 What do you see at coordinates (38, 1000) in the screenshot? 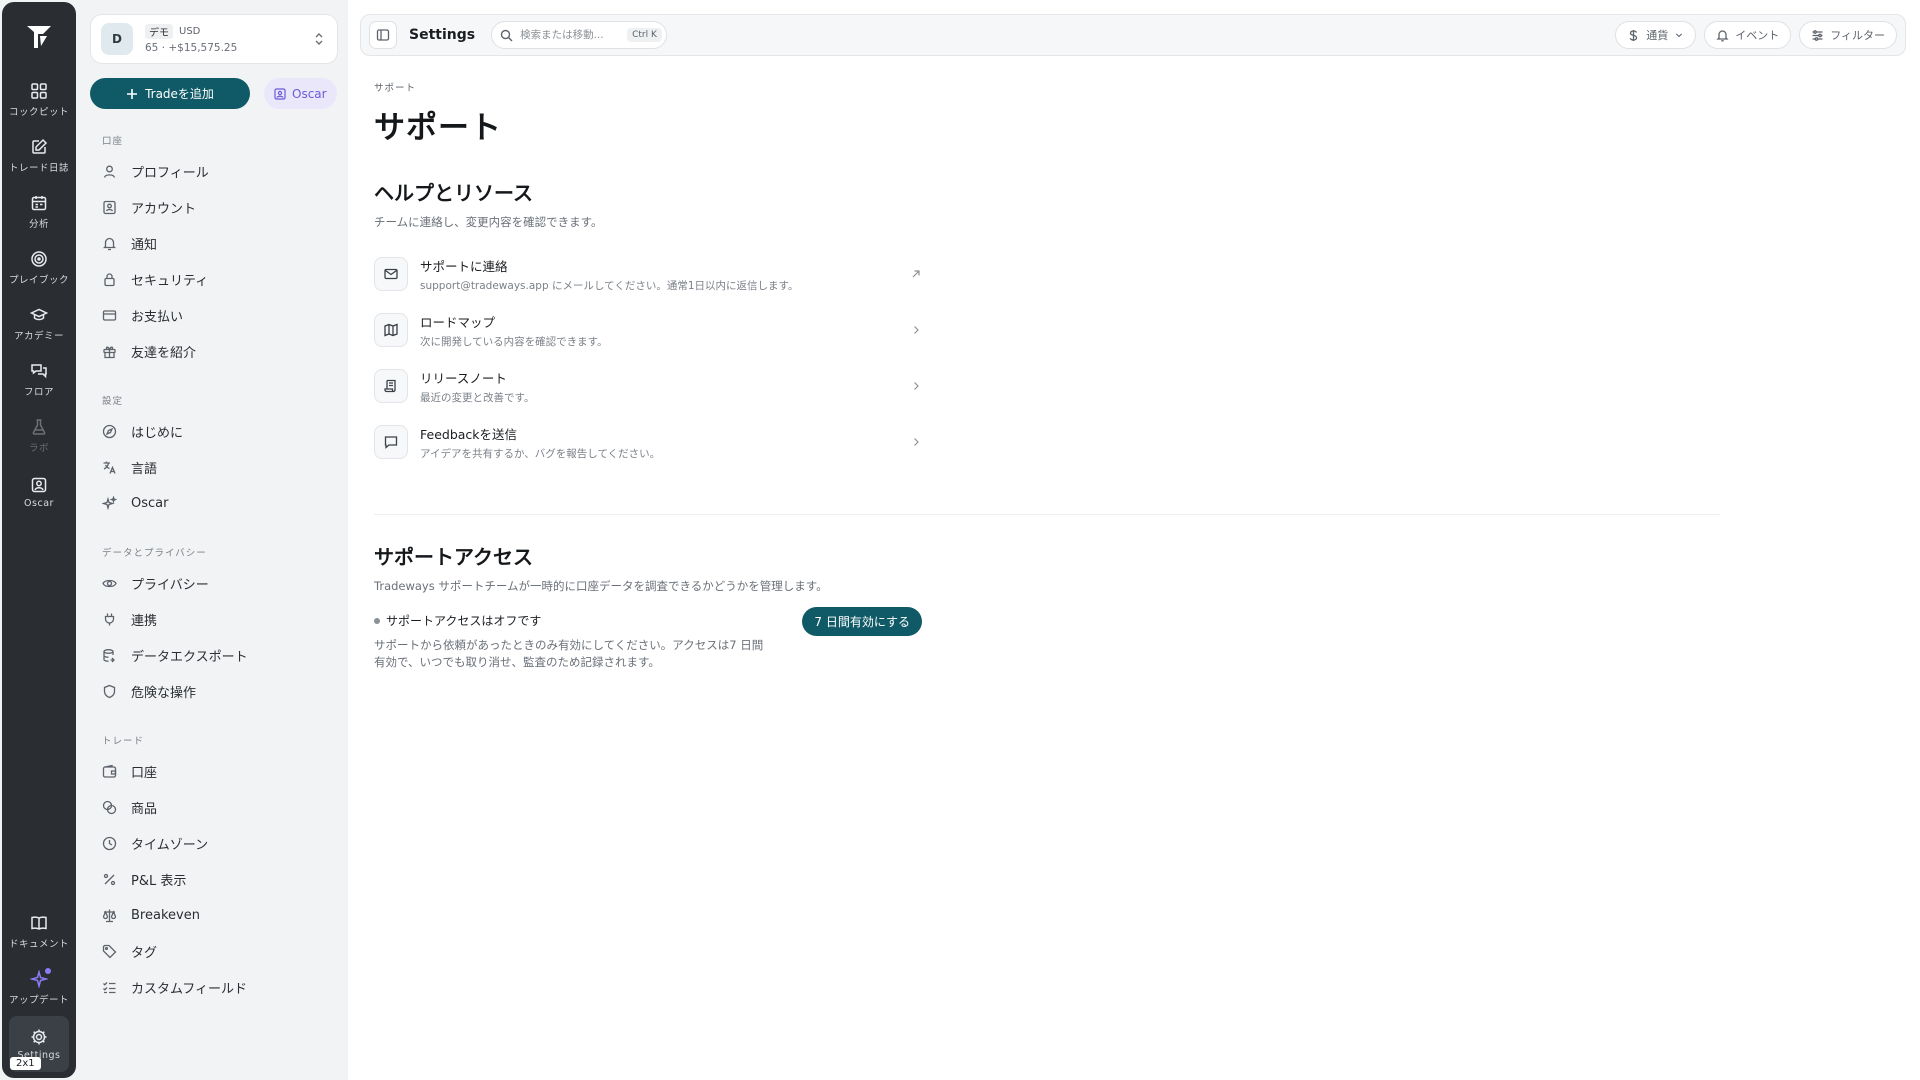
I see `rail-item-label: アップデート` at bounding box center [38, 1000].